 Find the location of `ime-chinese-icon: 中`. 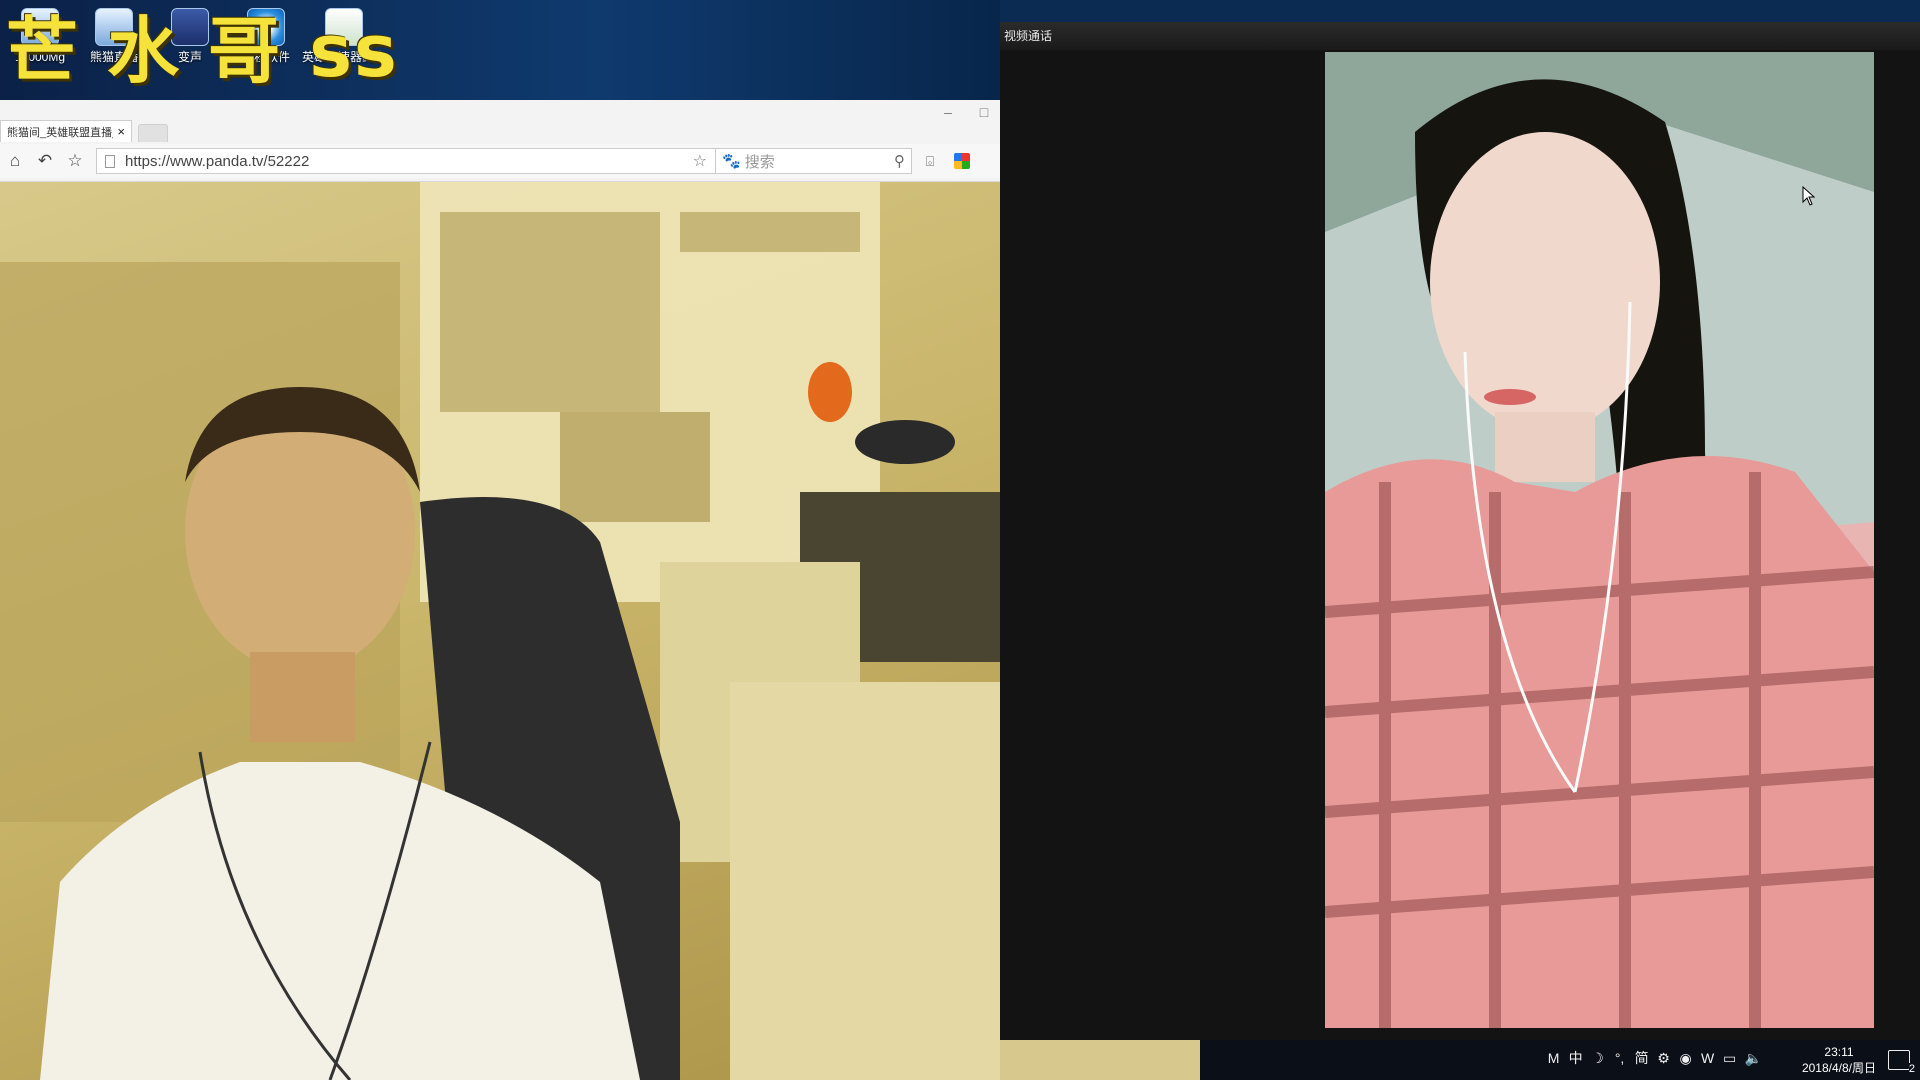

ime-chinese-icon: 中 is located at coordinates (1576, 1058).